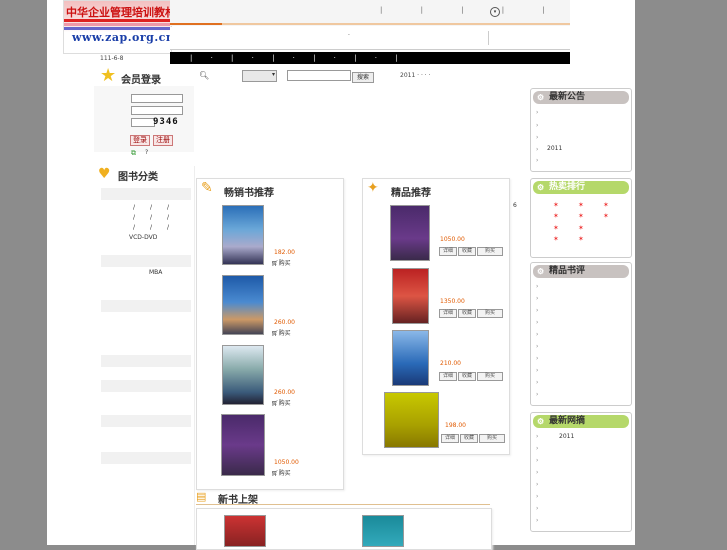 This screenshot has width=727, height=550. Describe the element at coordinates (166, 122) in the screenshot. I see `captcha-image: 9346` at that location.